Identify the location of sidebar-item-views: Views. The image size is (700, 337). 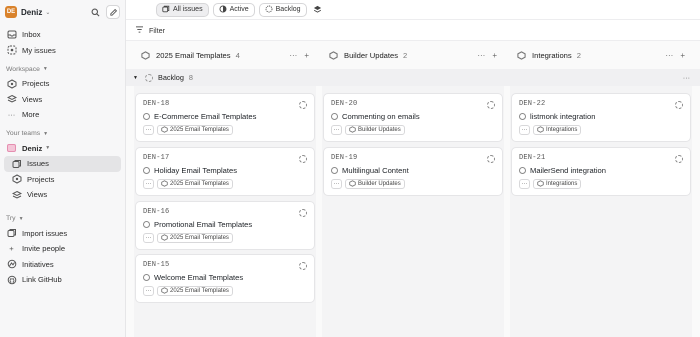
(62, 100).